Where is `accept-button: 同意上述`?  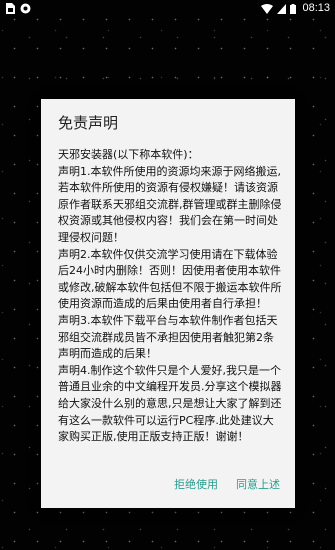 accept-button: 同意上述 is located at coordinates (258, 484).